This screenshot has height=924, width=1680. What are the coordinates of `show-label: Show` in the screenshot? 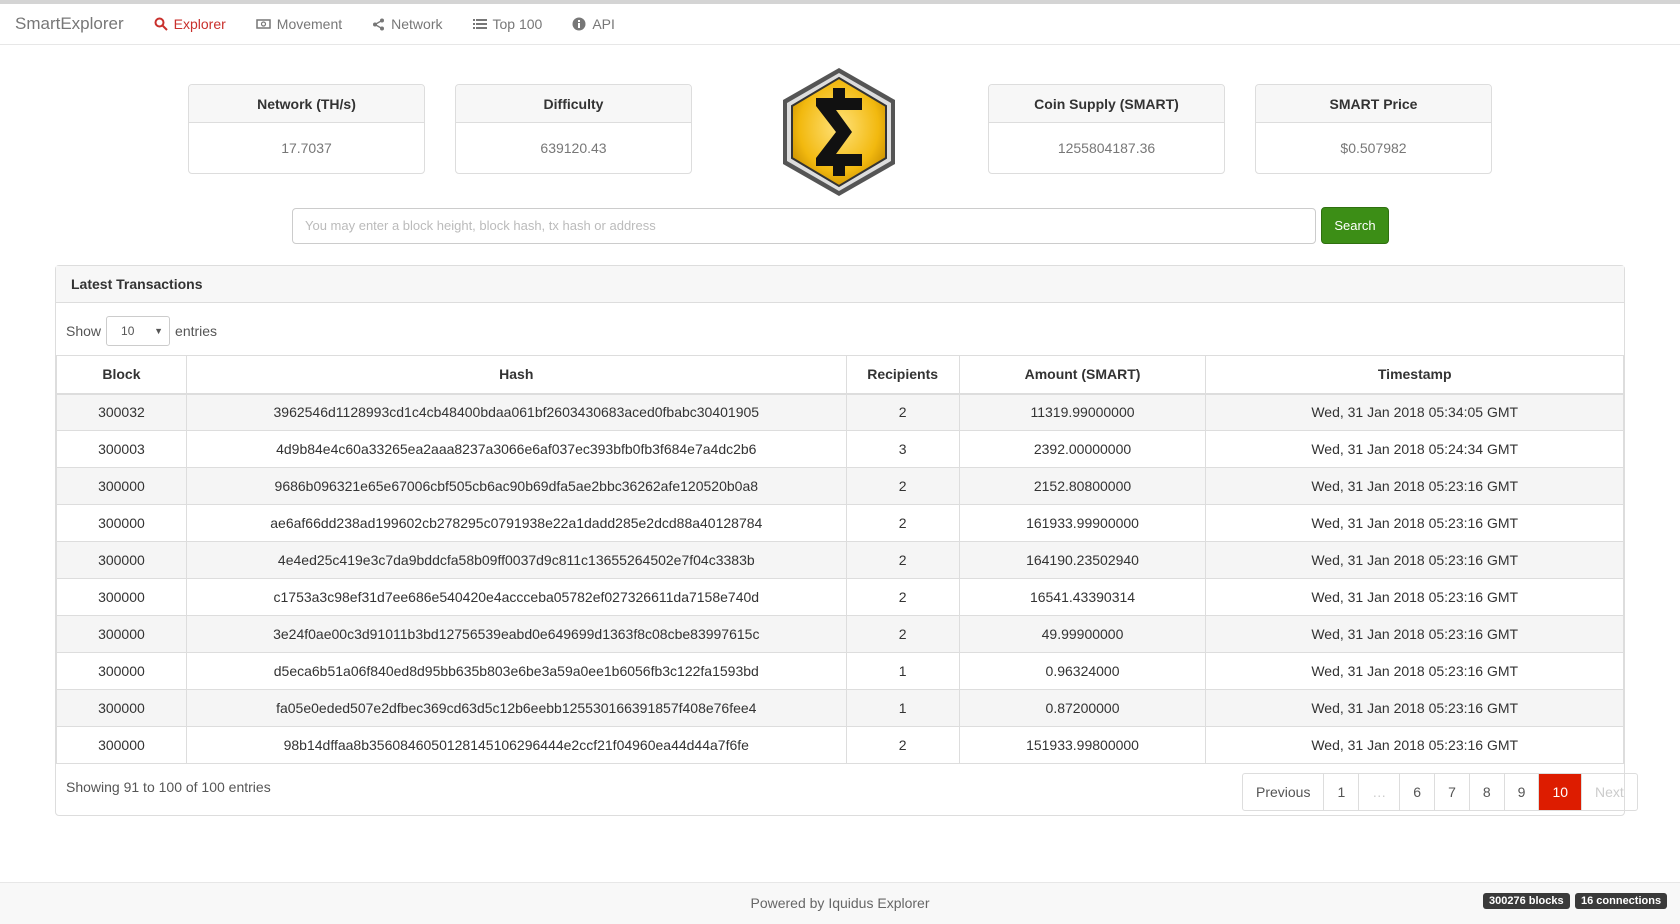 It's located at (84, 331).